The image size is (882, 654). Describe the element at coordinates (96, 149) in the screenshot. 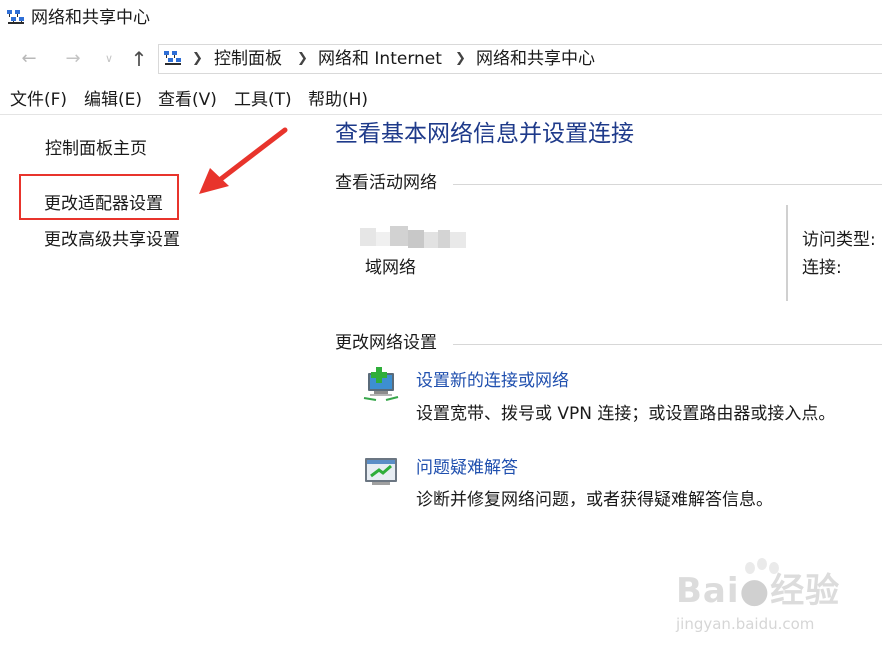

I see `control-panel-home-link: 控制面板主页` at that location.